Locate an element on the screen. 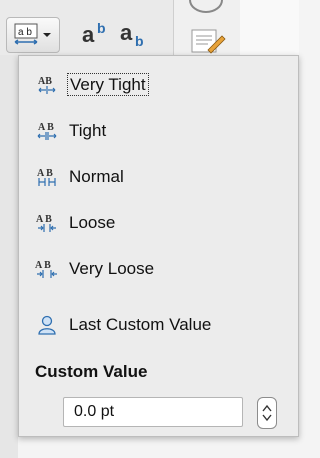 The height and width of the screenshot is (458, 320). menu-item-label: Loose is located at coordinates (92, 222).